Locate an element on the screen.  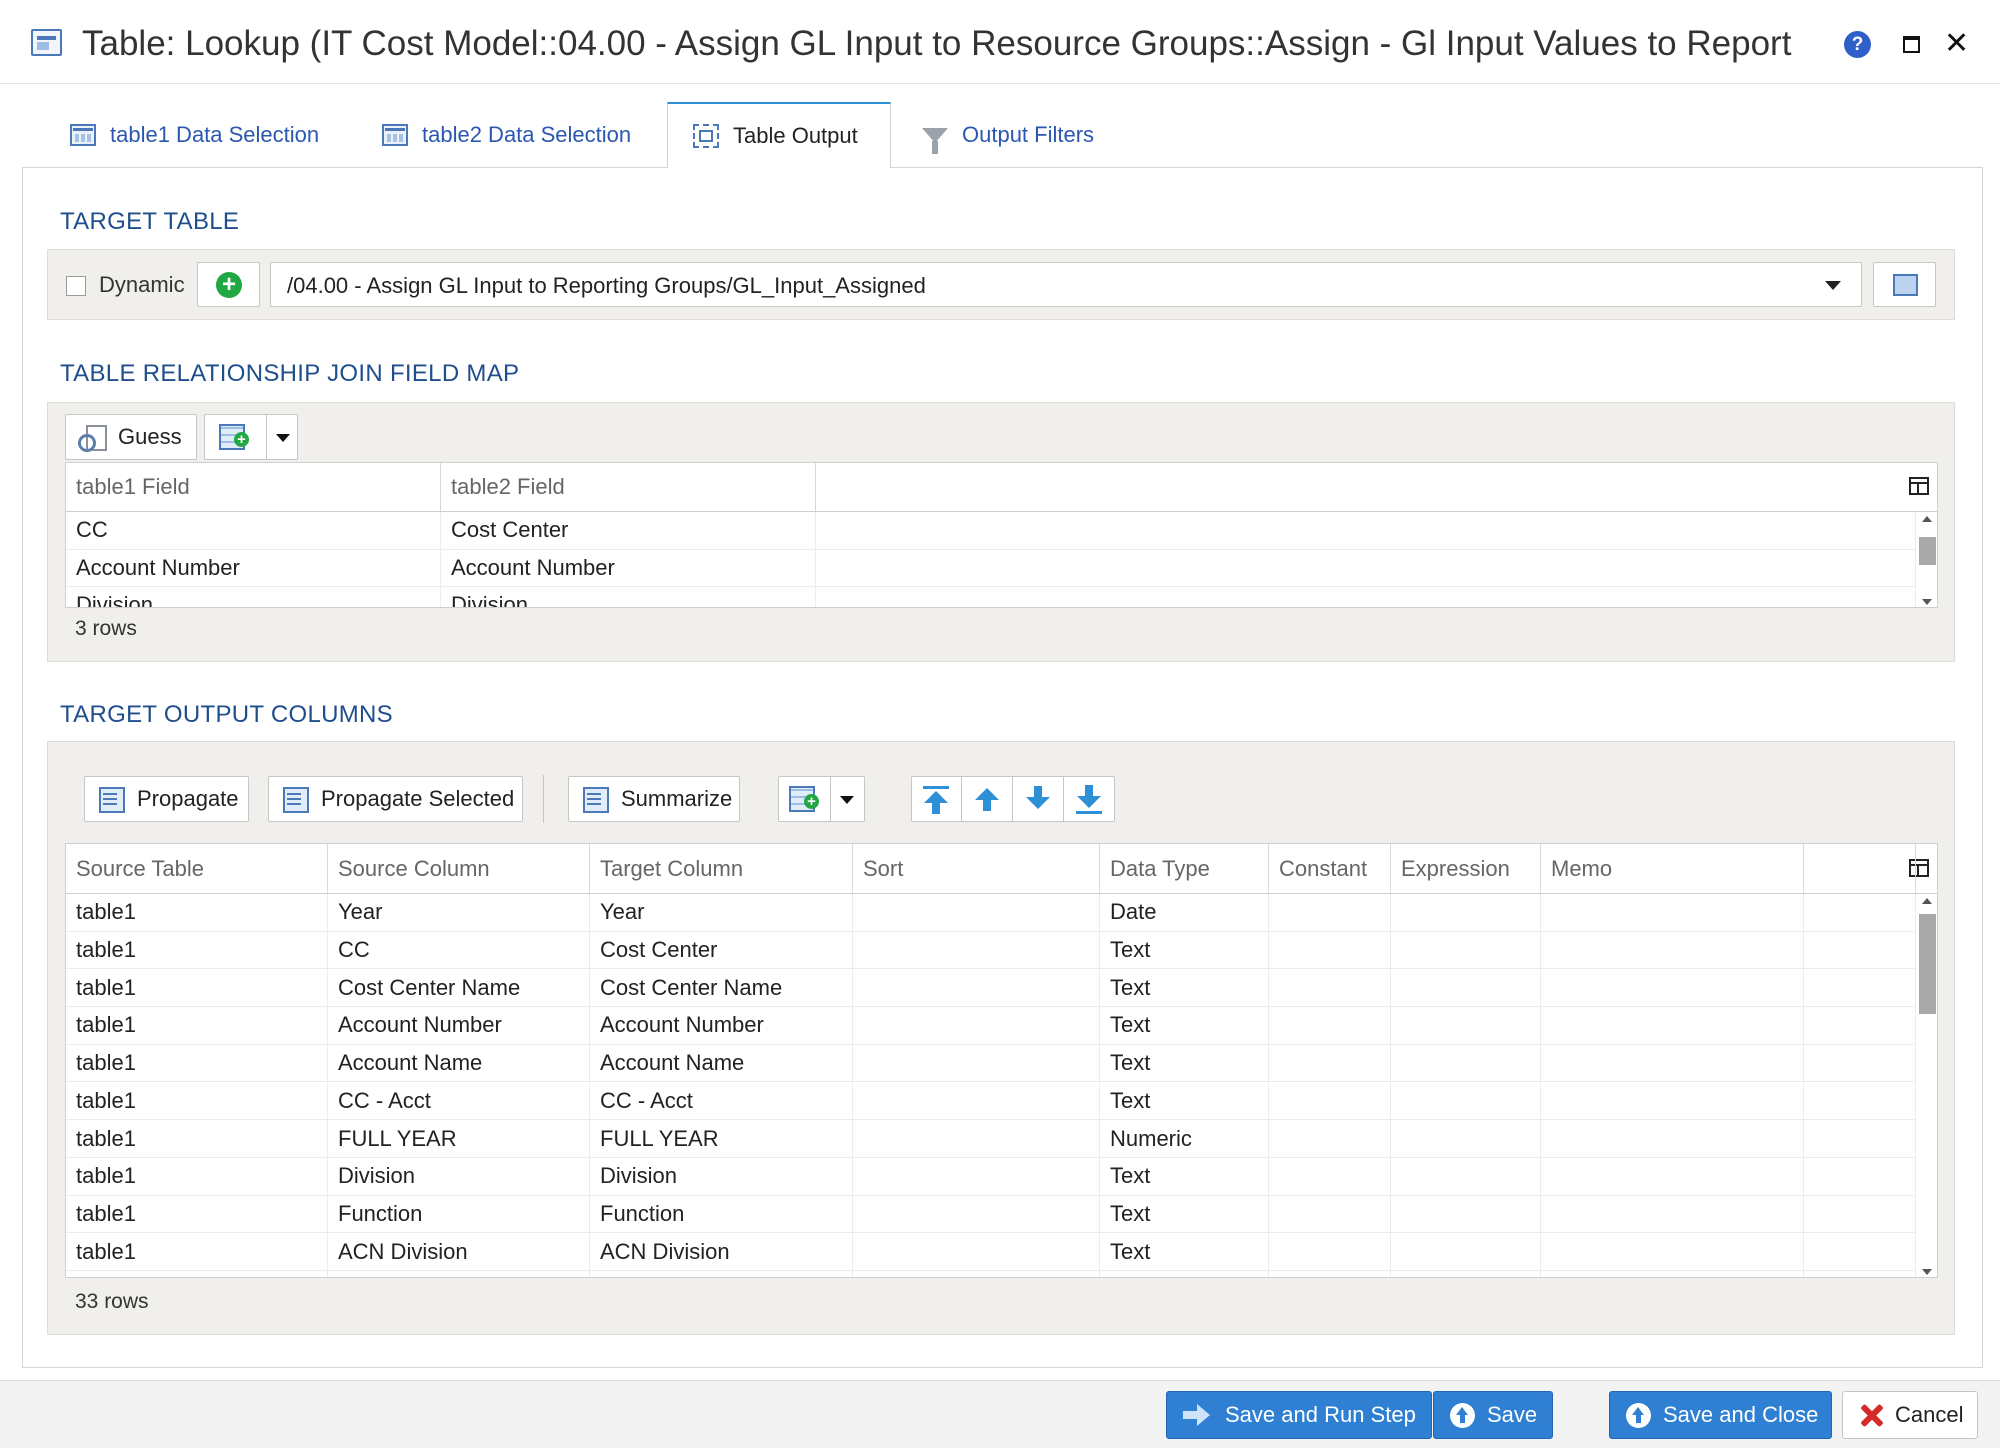
scroll-down-icon is located at coordinates (1927, 1272).